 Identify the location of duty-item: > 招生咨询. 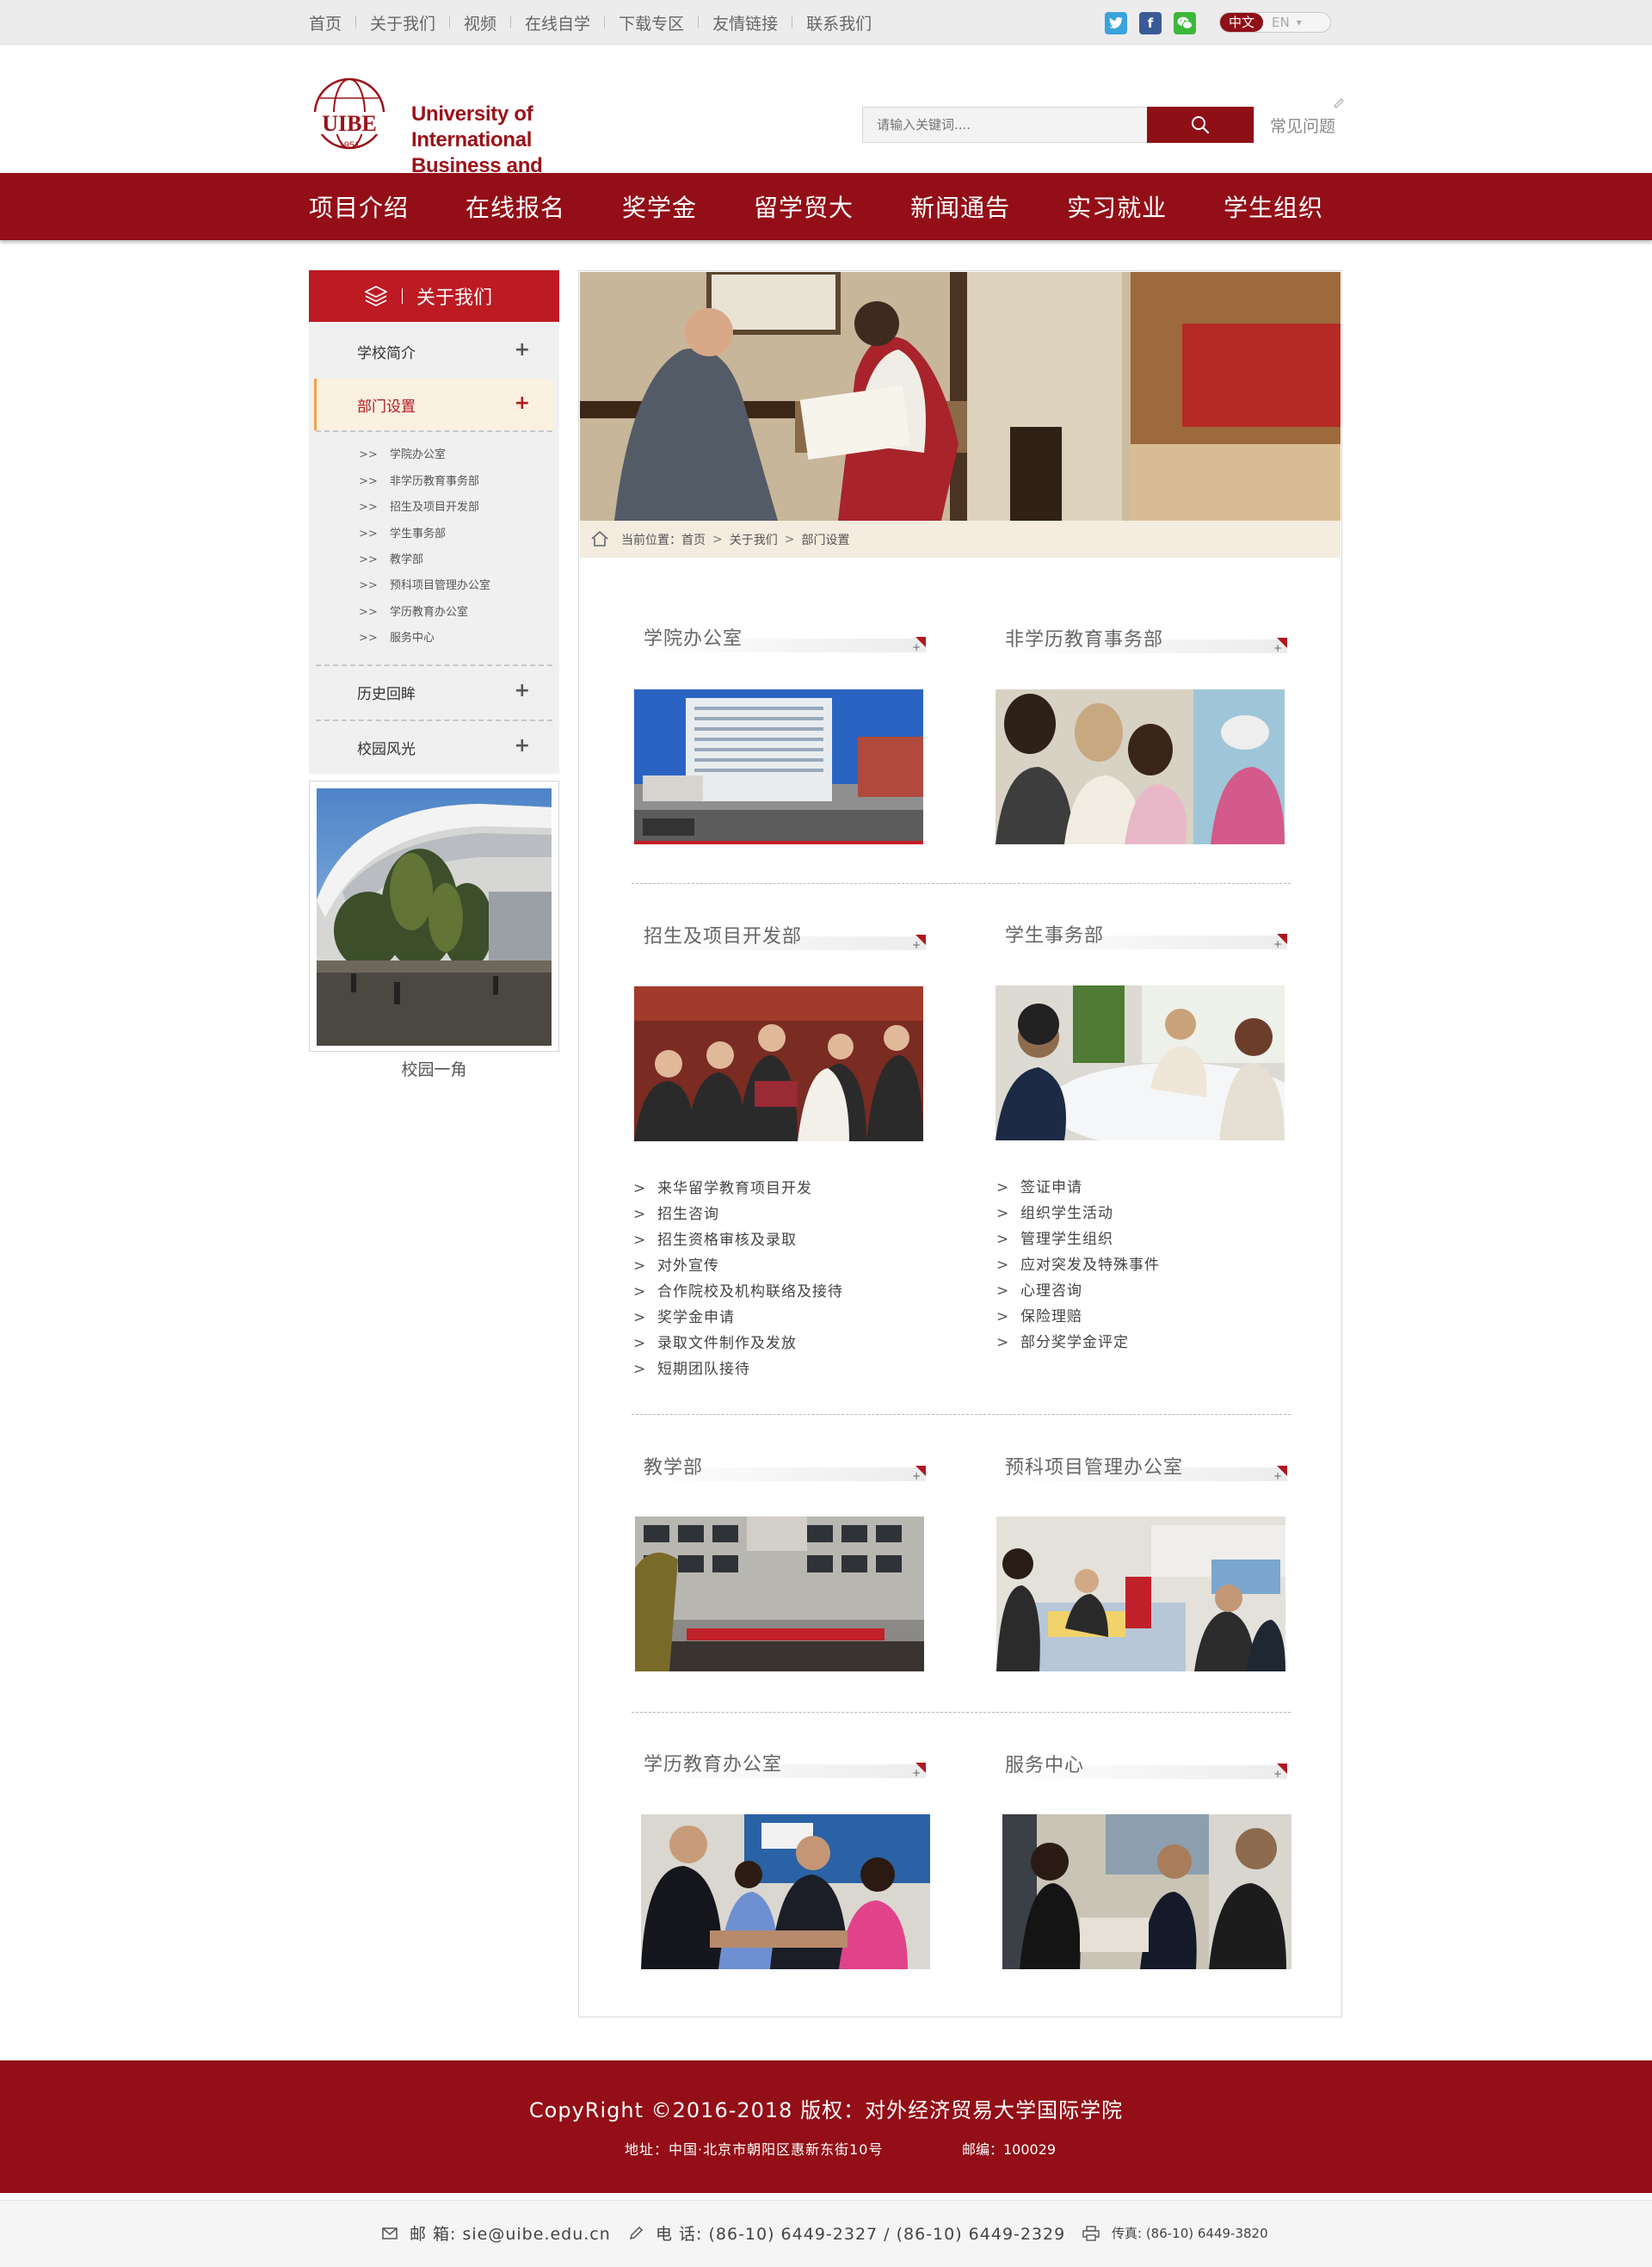
(676, 1214).